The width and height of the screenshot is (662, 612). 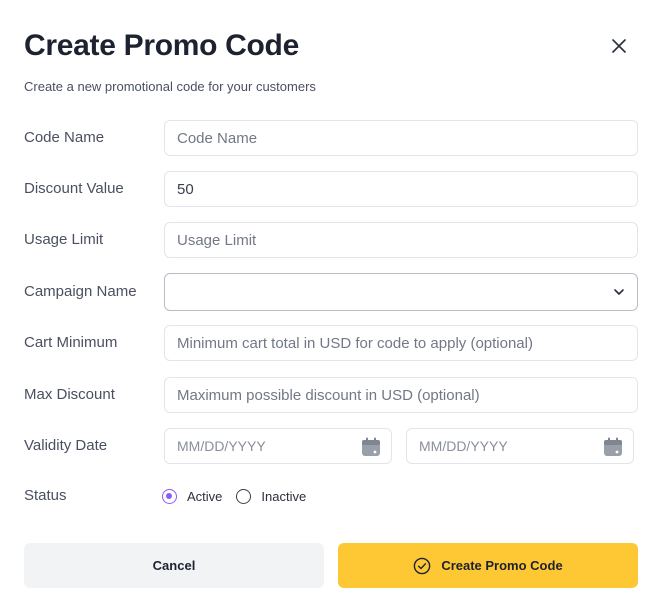 I want to click on usage-limit-row: Usage Limit, so click(x=331, y=240).